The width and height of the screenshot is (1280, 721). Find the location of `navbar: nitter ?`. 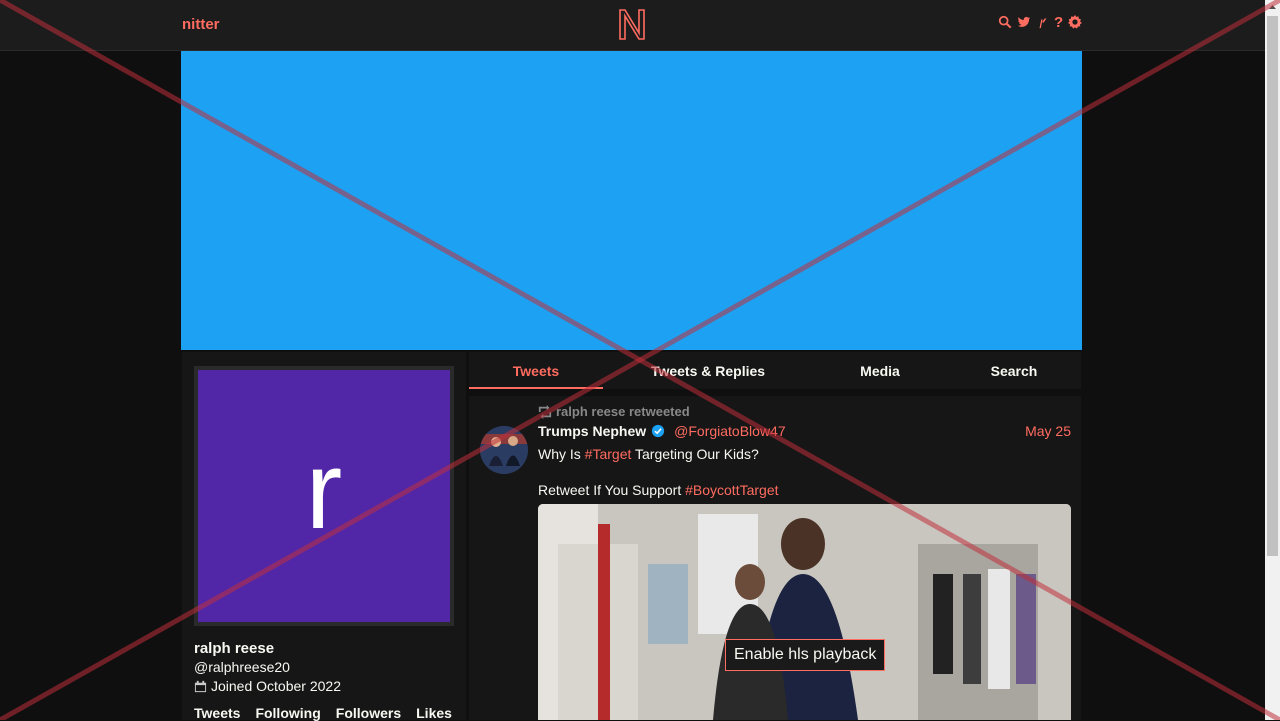

navbar: nitter ? is located at coordinates (632, 25).